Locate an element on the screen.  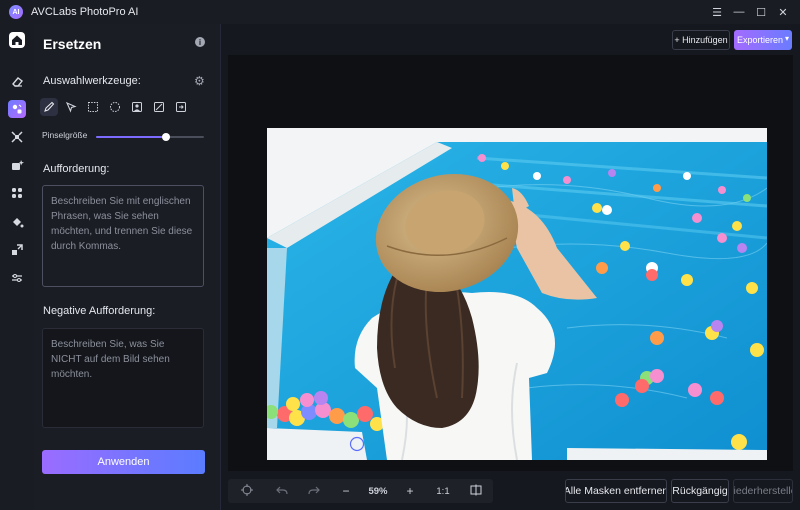
remove-masks-button: Alle Masken entfernen is located at coordinates (616, 491).